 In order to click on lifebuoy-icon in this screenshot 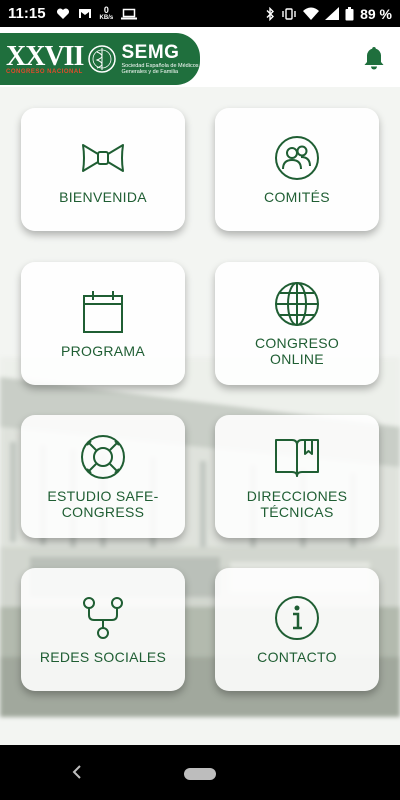, I will do `click(103, 456)`.